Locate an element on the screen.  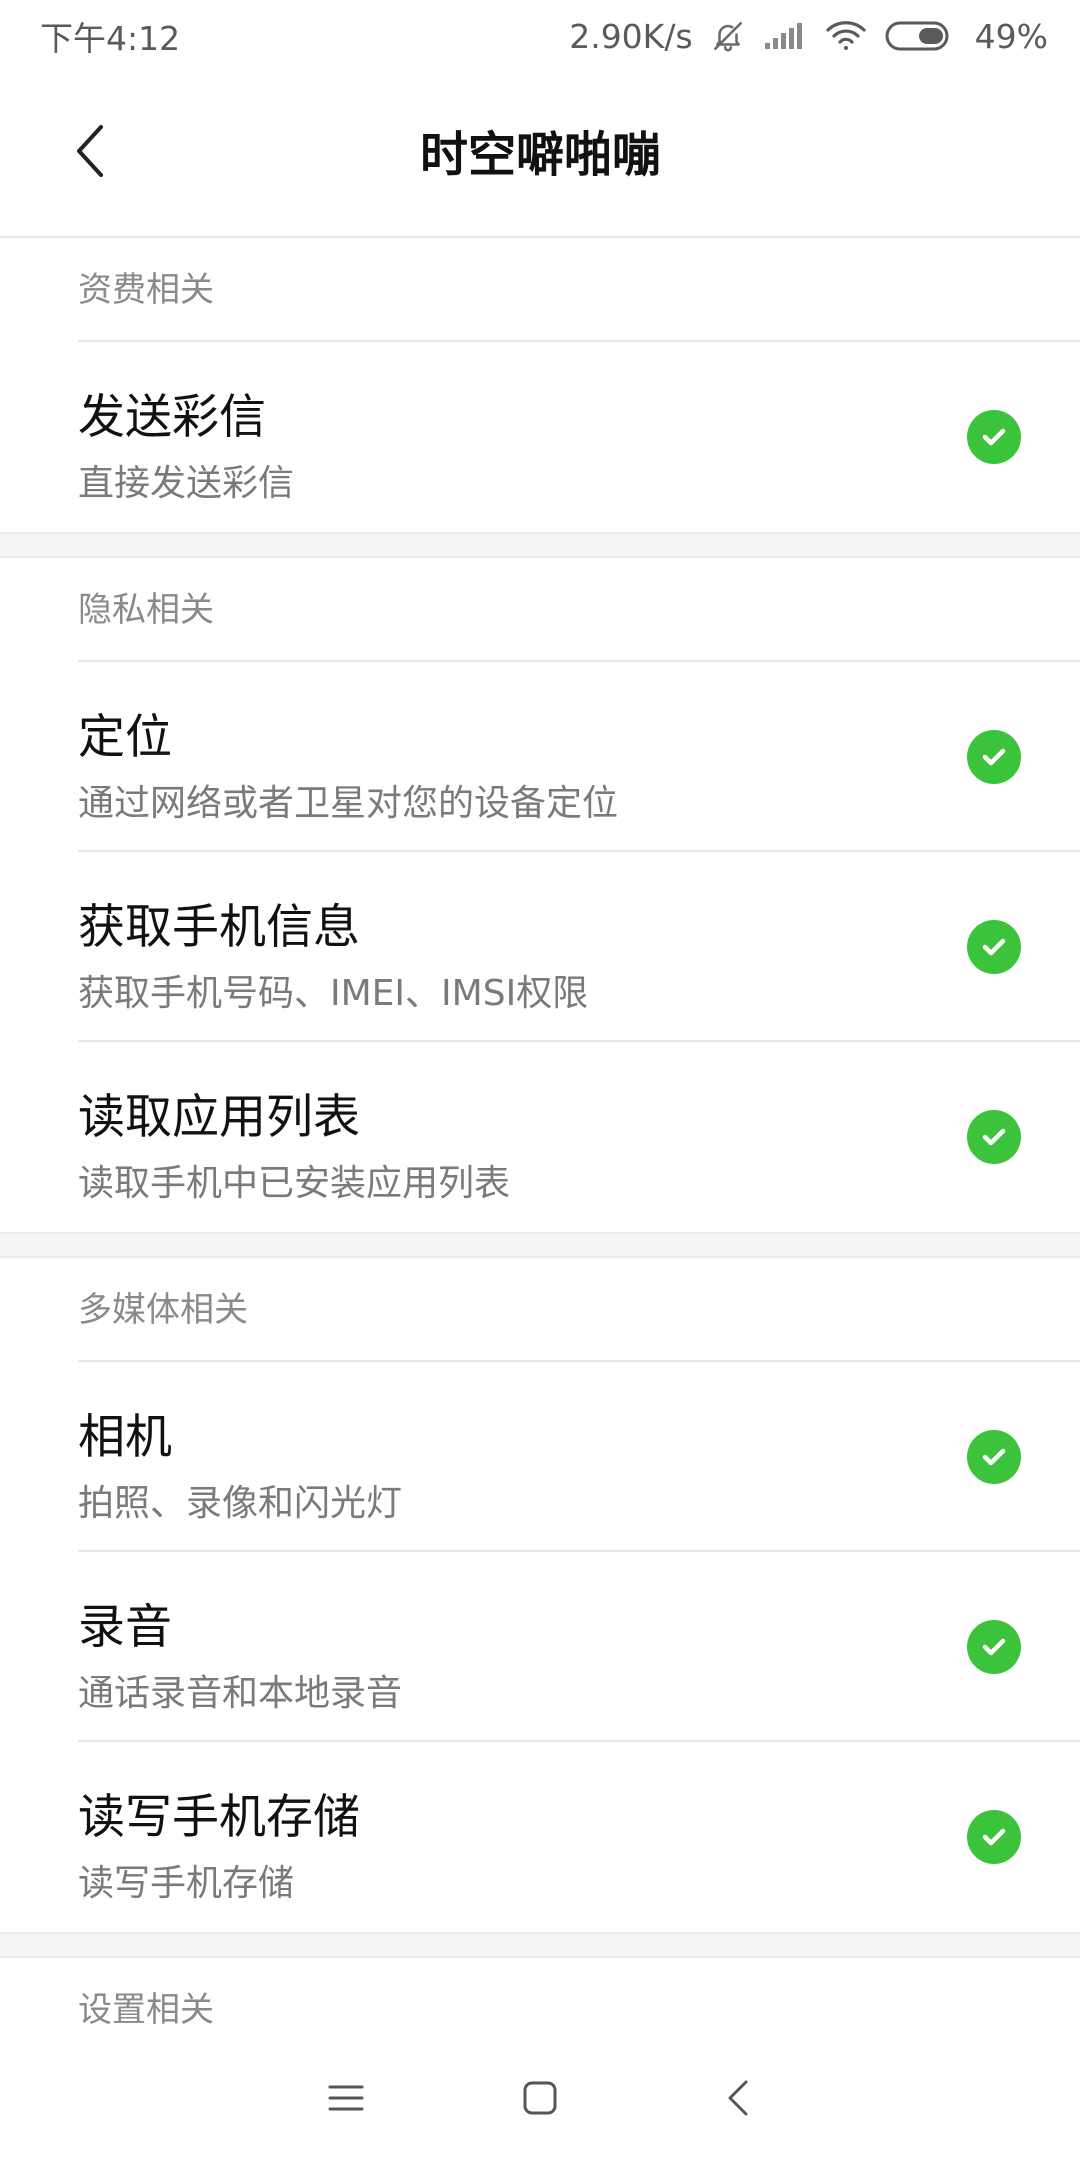
permission-title: 相机 is located at coordinates (125, 1437).